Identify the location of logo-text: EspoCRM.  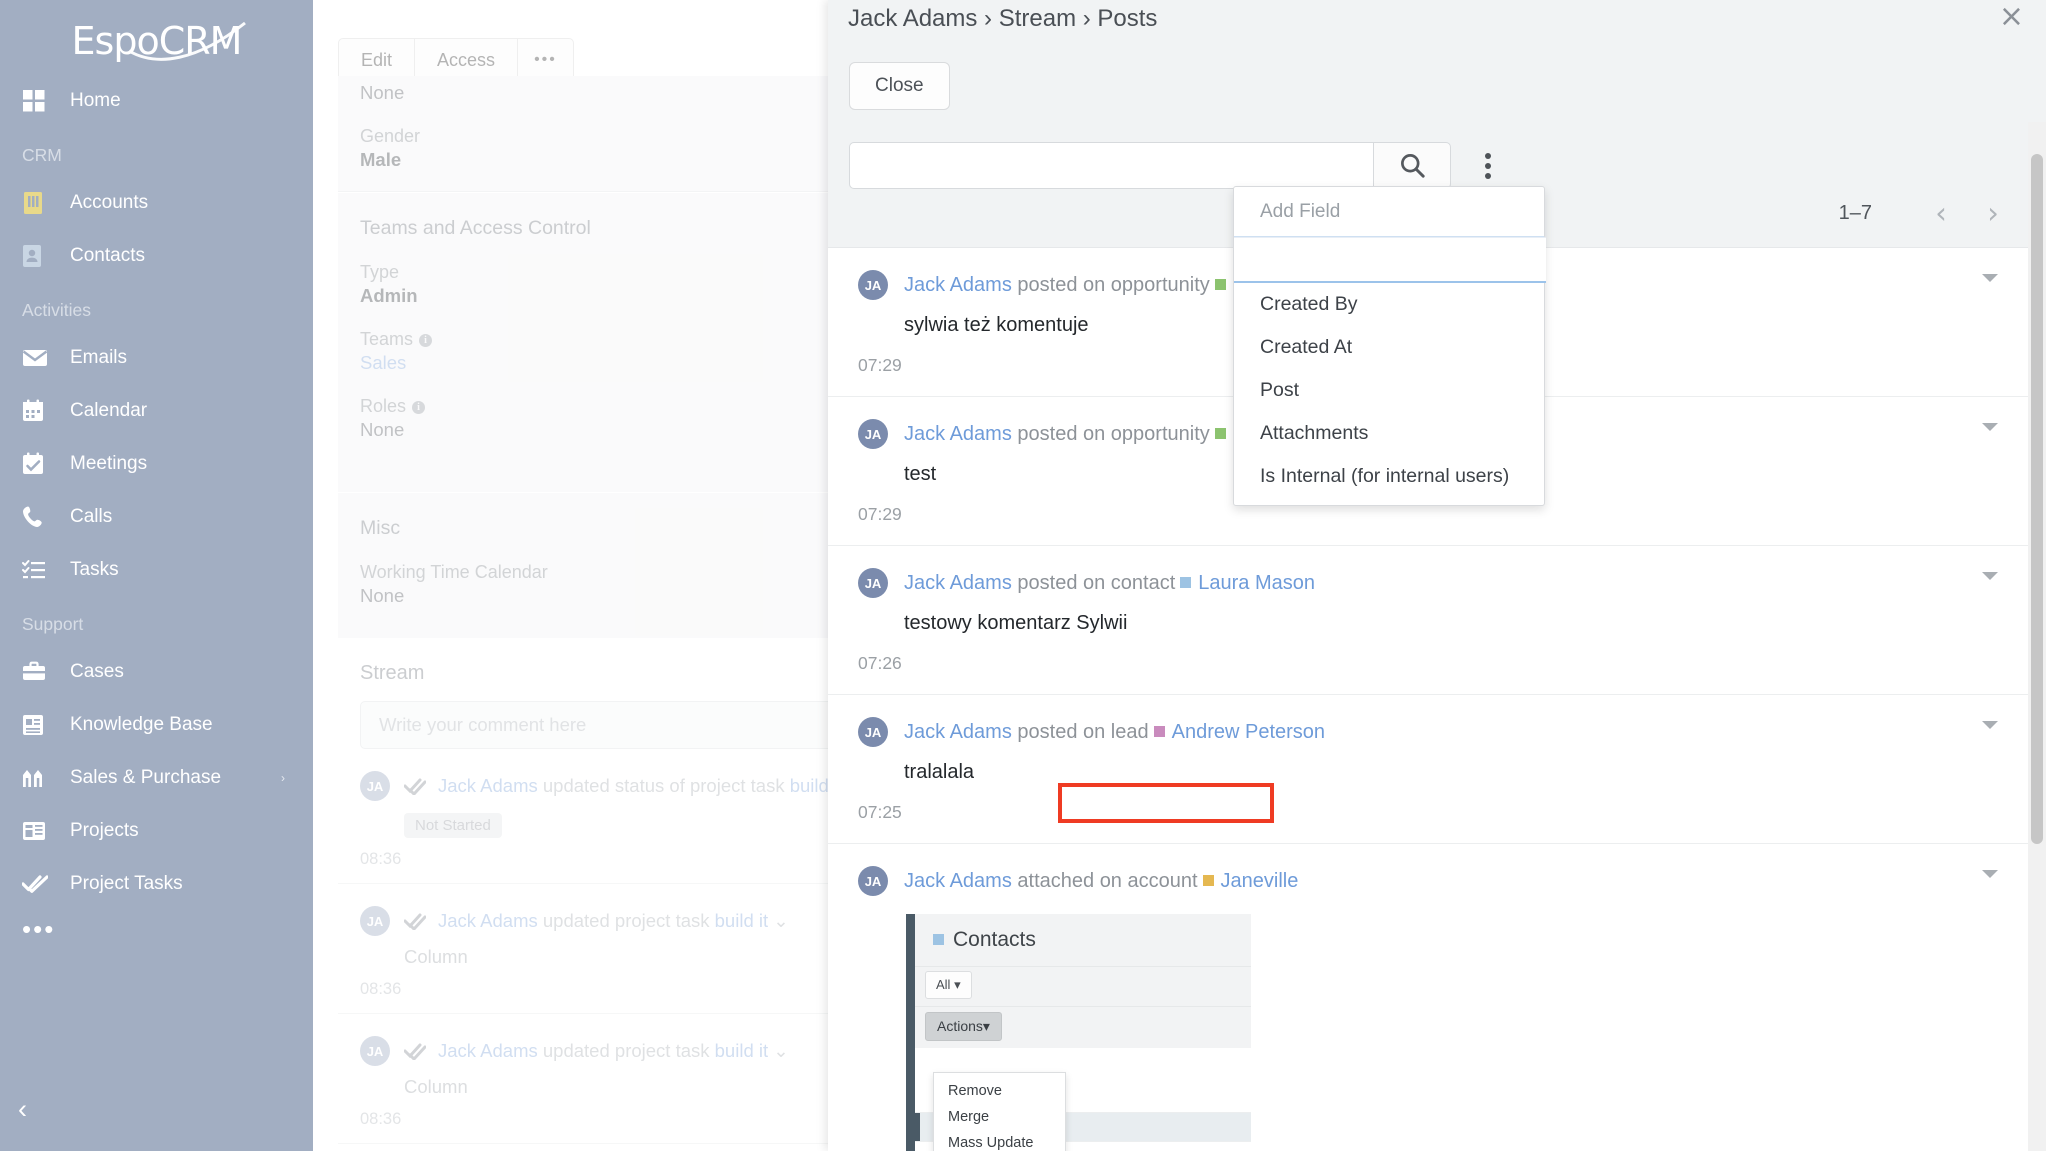
(157, 41).